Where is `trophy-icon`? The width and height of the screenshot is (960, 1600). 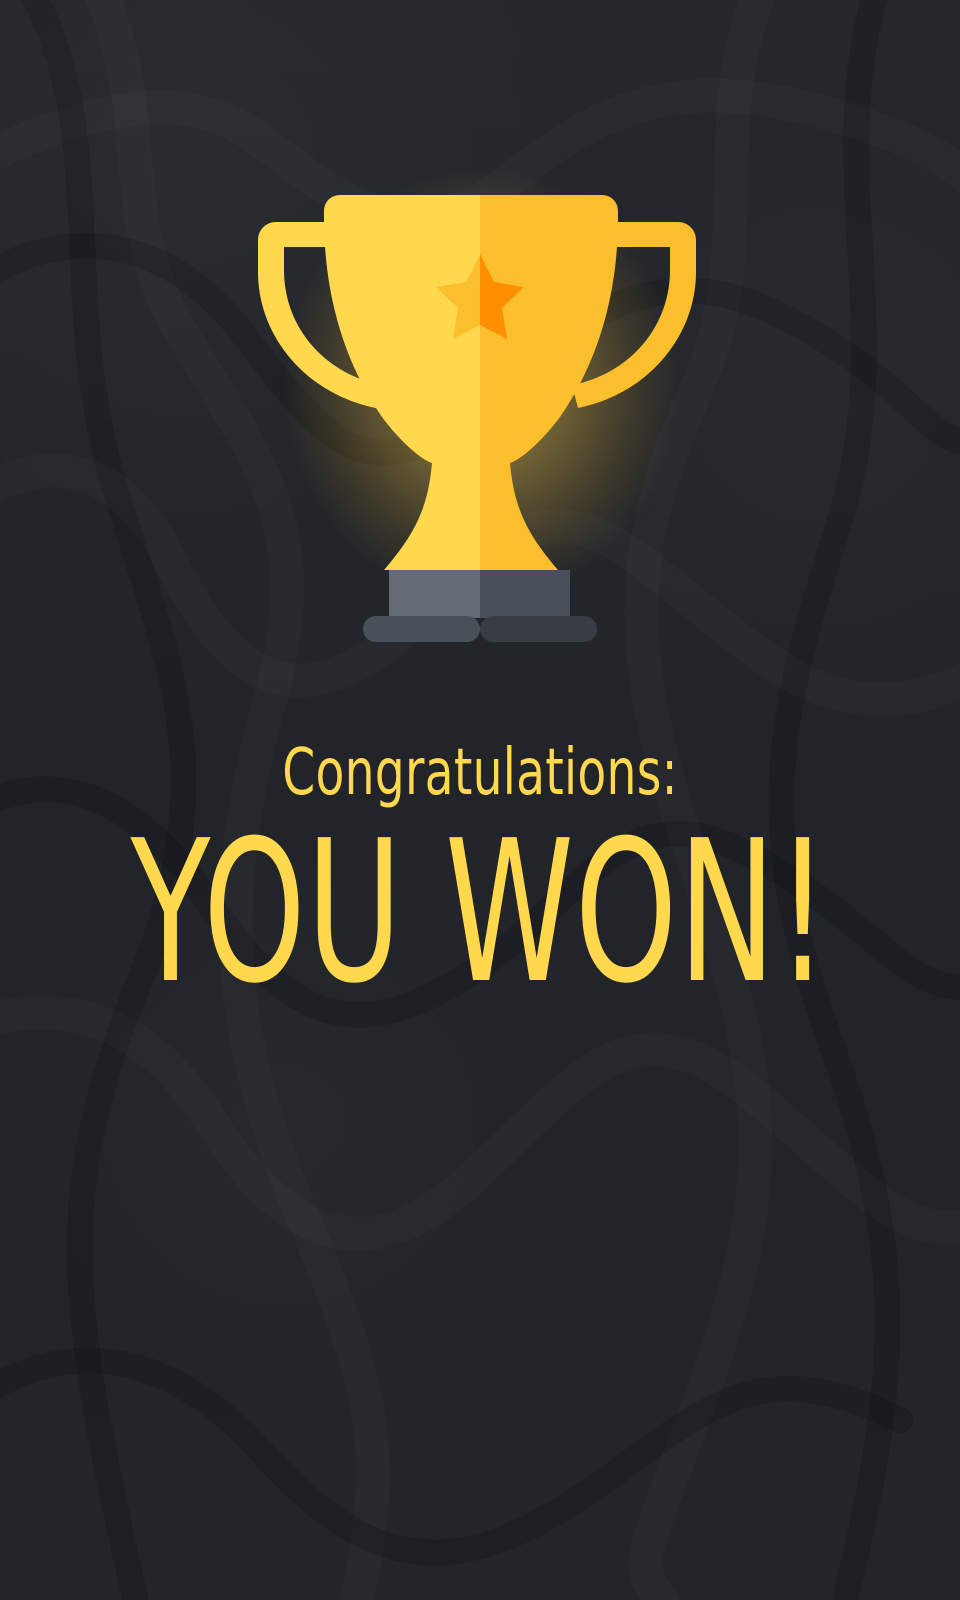 trophy-icon is located at coordinates (477, 418).